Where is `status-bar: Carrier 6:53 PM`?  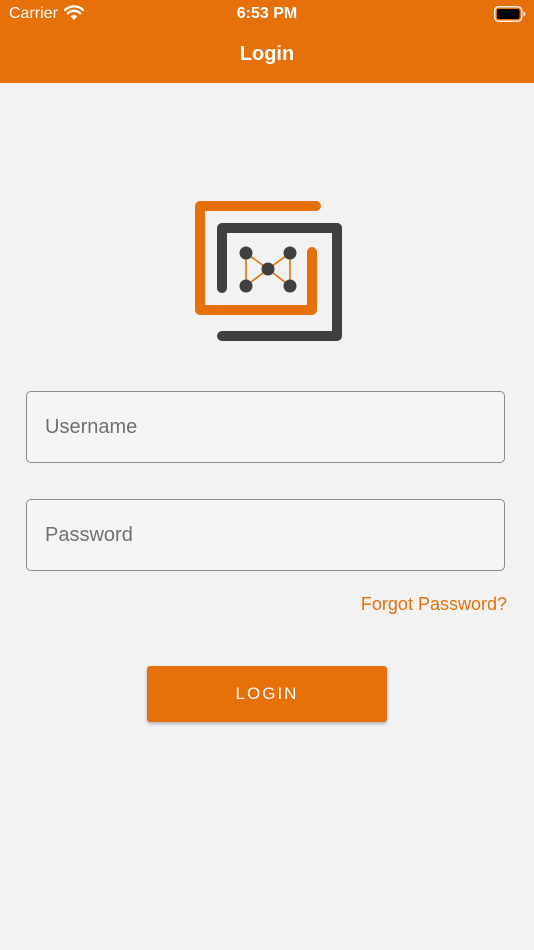
status-bar: Carrier 6:53 PM is located at coordinates (267, 14).